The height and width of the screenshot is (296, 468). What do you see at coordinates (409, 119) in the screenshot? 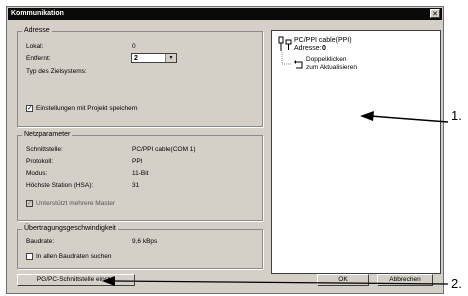
I see `callout-arrow-1-line` at bounding box center [409, 119].